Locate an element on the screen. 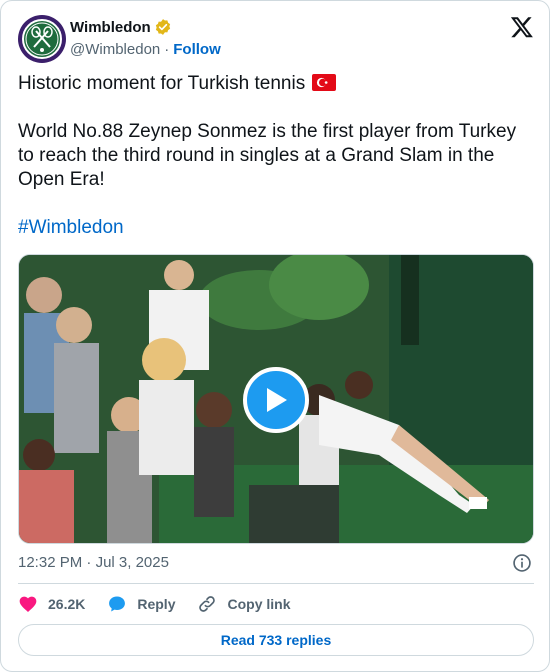 The height and width of the screenshot is (672, 550). play-button is located at coordinates (276, 400).